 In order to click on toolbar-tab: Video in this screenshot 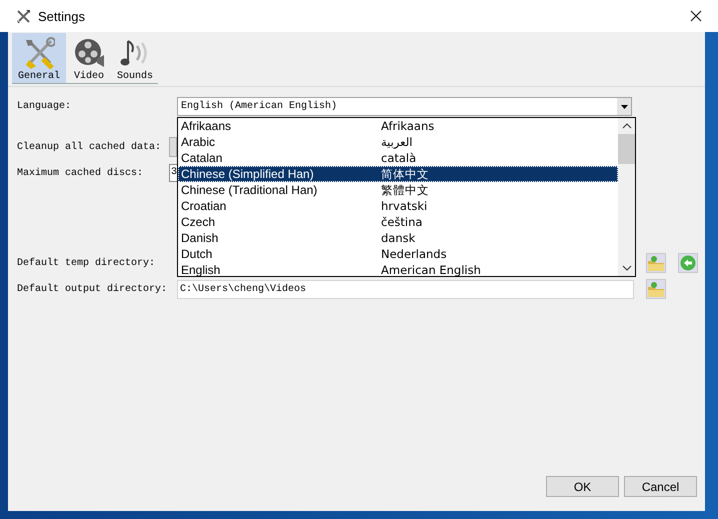, I will do `click(89, 58)`.